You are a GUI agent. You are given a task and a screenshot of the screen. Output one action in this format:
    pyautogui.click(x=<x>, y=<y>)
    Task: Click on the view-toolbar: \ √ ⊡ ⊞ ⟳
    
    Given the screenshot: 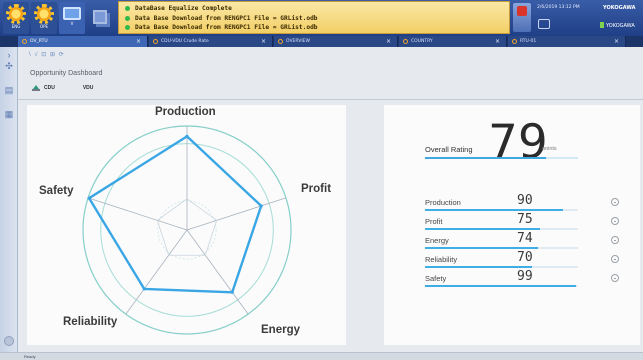 What is the action you would take?
    pyautogui.click(x=47, y=54)
    